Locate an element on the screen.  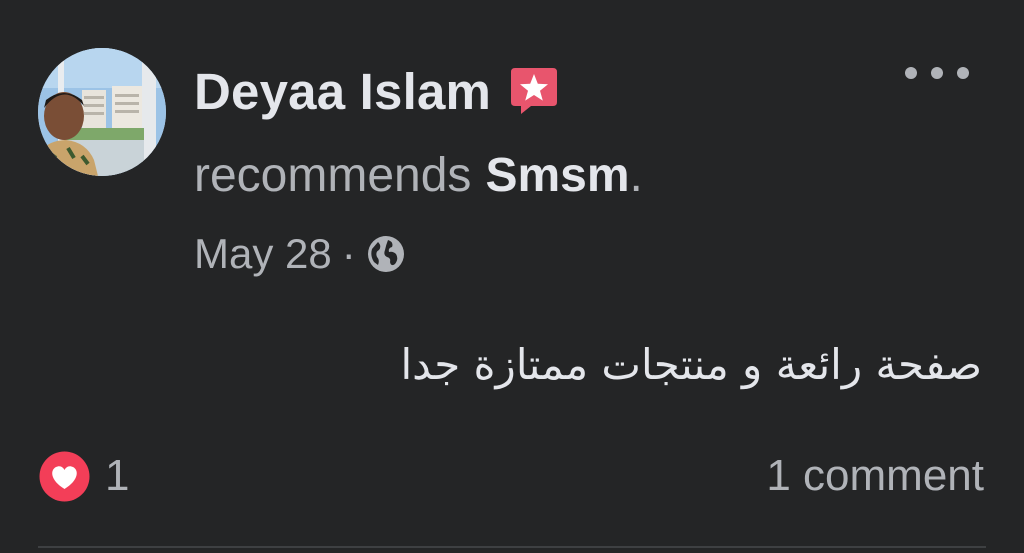
author-name: Deyaa Islam is located at coordinates (342, 91).